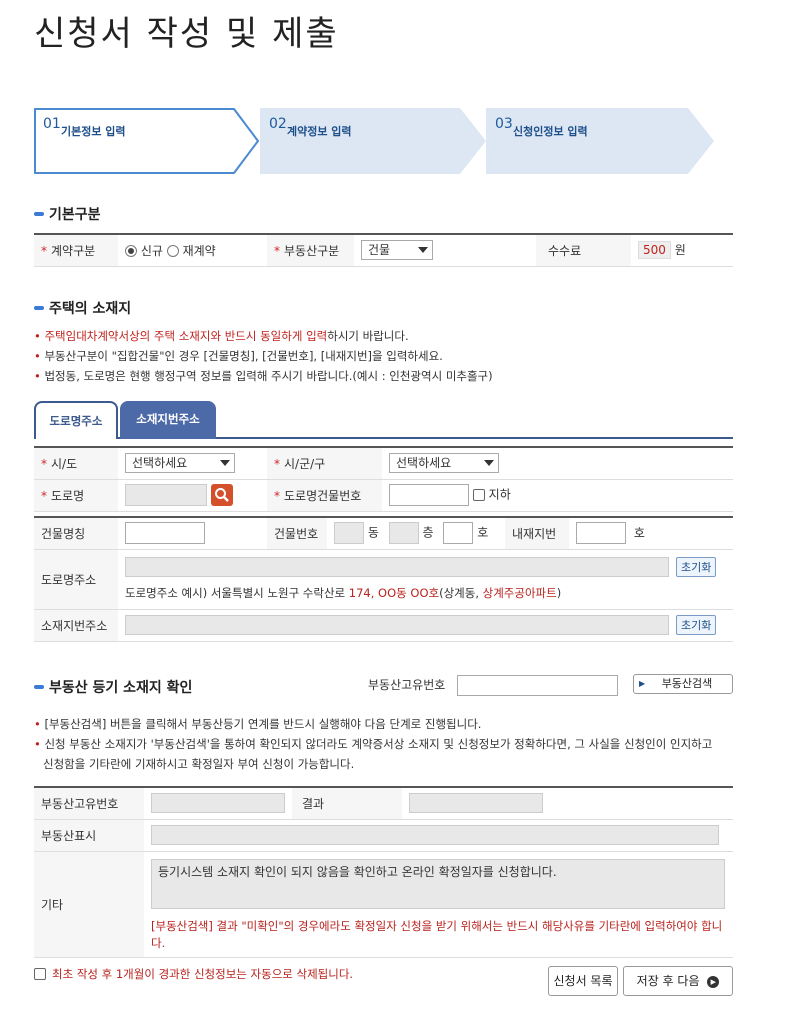 This screenshot has height=1030, width=802. I want to click on property-display-value, so click(435, 835).